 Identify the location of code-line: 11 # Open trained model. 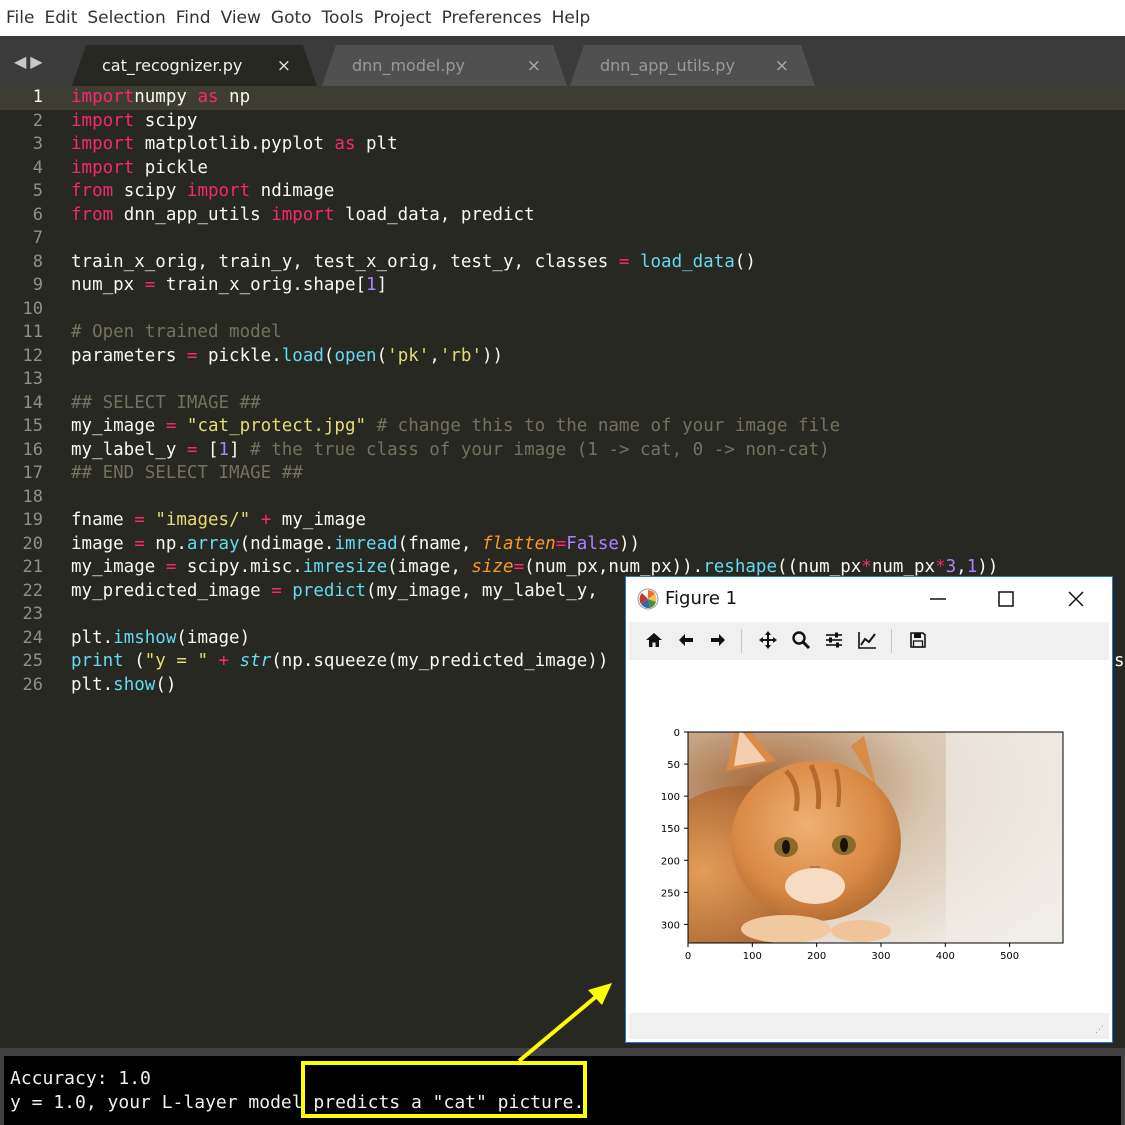
(562, 333).